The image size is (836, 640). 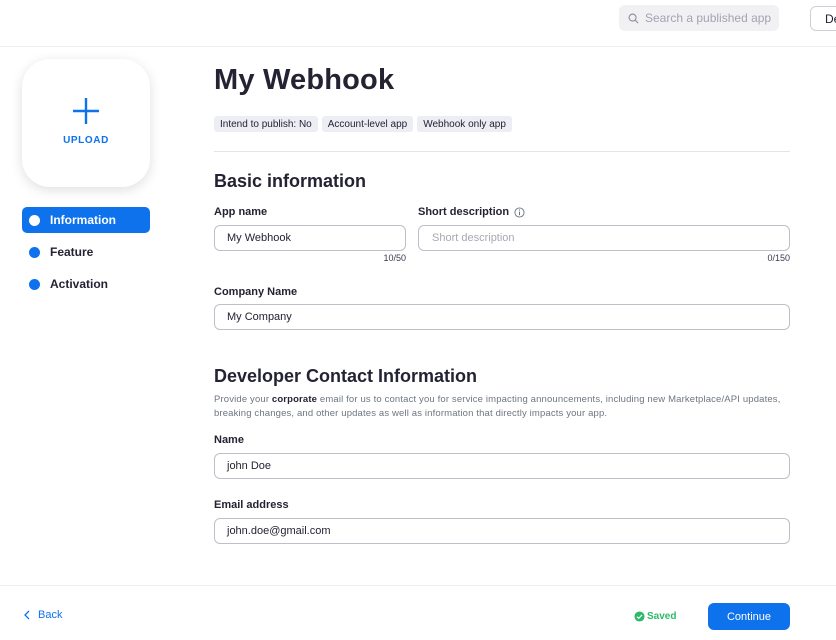 I want to click on saved-status: Saved, so click(x=655, y=616).